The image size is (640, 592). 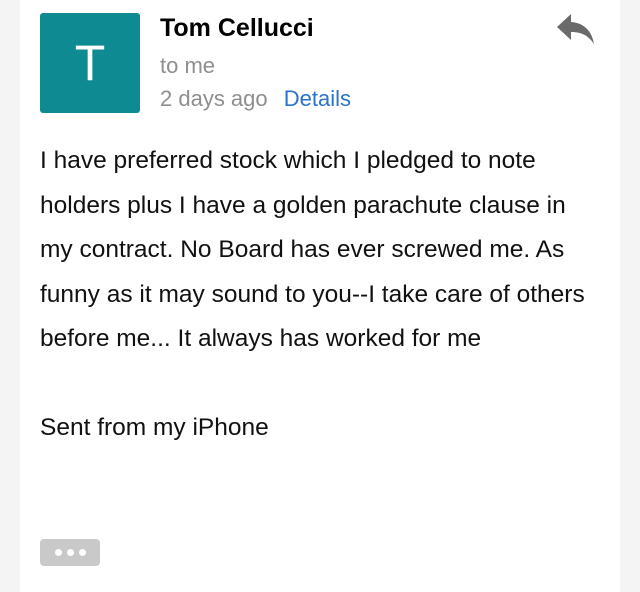 I want to click on reply-button, so click(x=576, y=29).